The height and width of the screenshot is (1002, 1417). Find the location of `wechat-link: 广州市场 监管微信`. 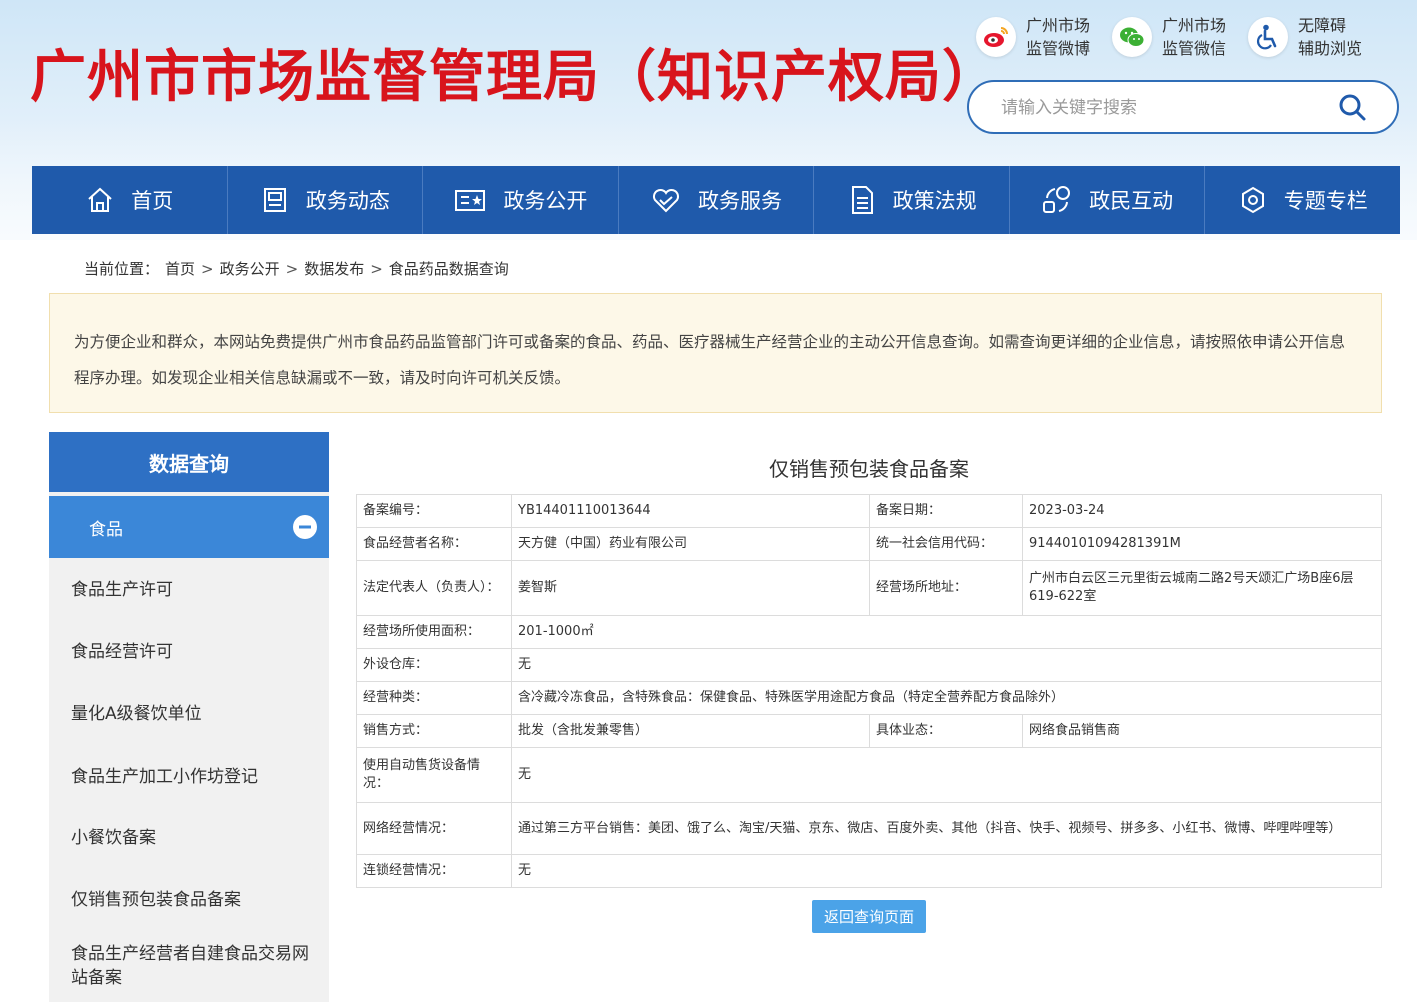

wechat-link: 广州市场 监管微信 is located at coordinates (1175, 37).